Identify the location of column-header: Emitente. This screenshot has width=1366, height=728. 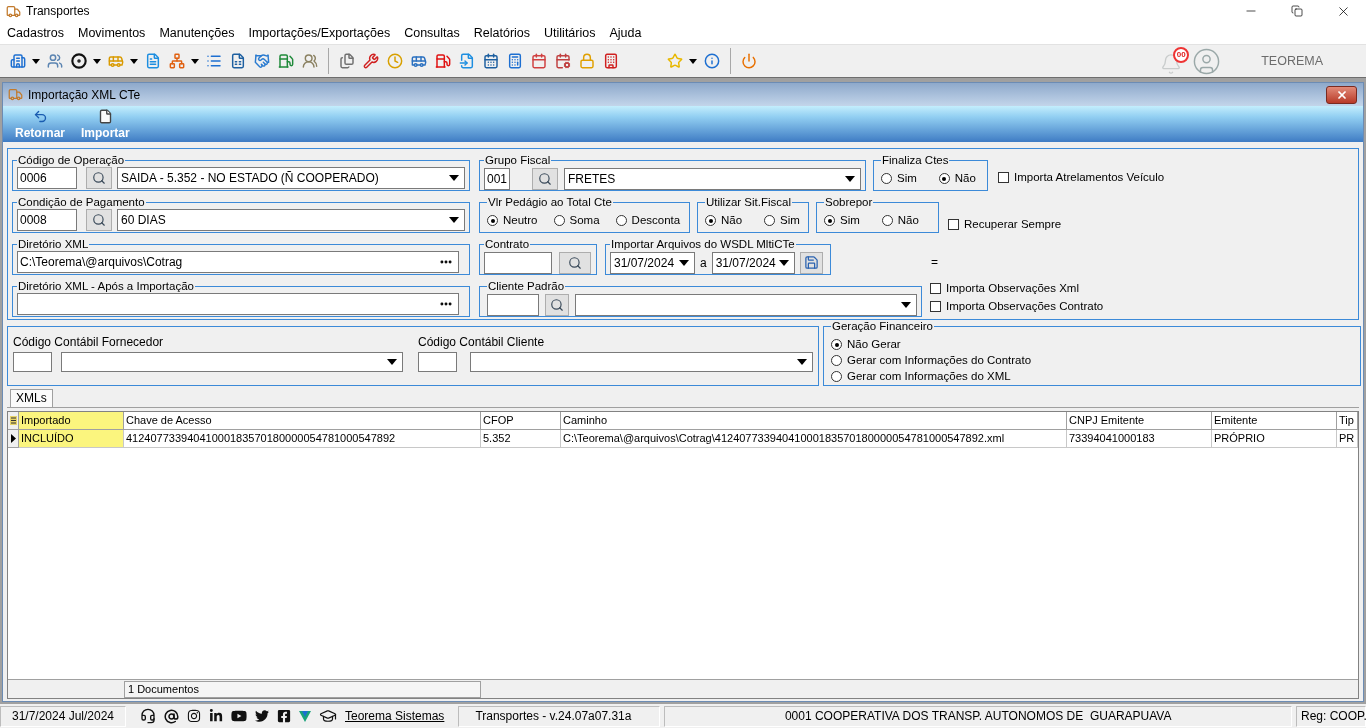
(1274, 421).